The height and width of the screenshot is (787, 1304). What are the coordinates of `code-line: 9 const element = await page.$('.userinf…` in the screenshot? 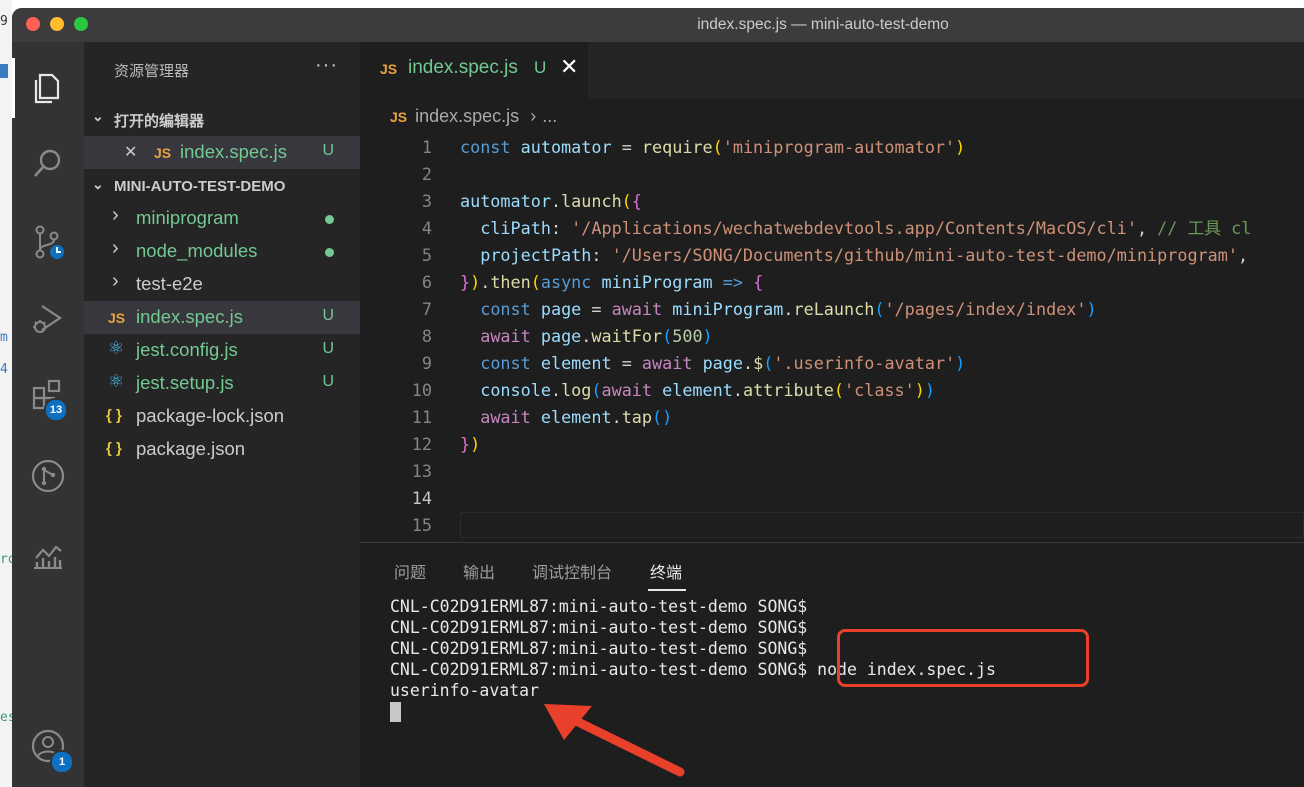 It's located at (832, 363).